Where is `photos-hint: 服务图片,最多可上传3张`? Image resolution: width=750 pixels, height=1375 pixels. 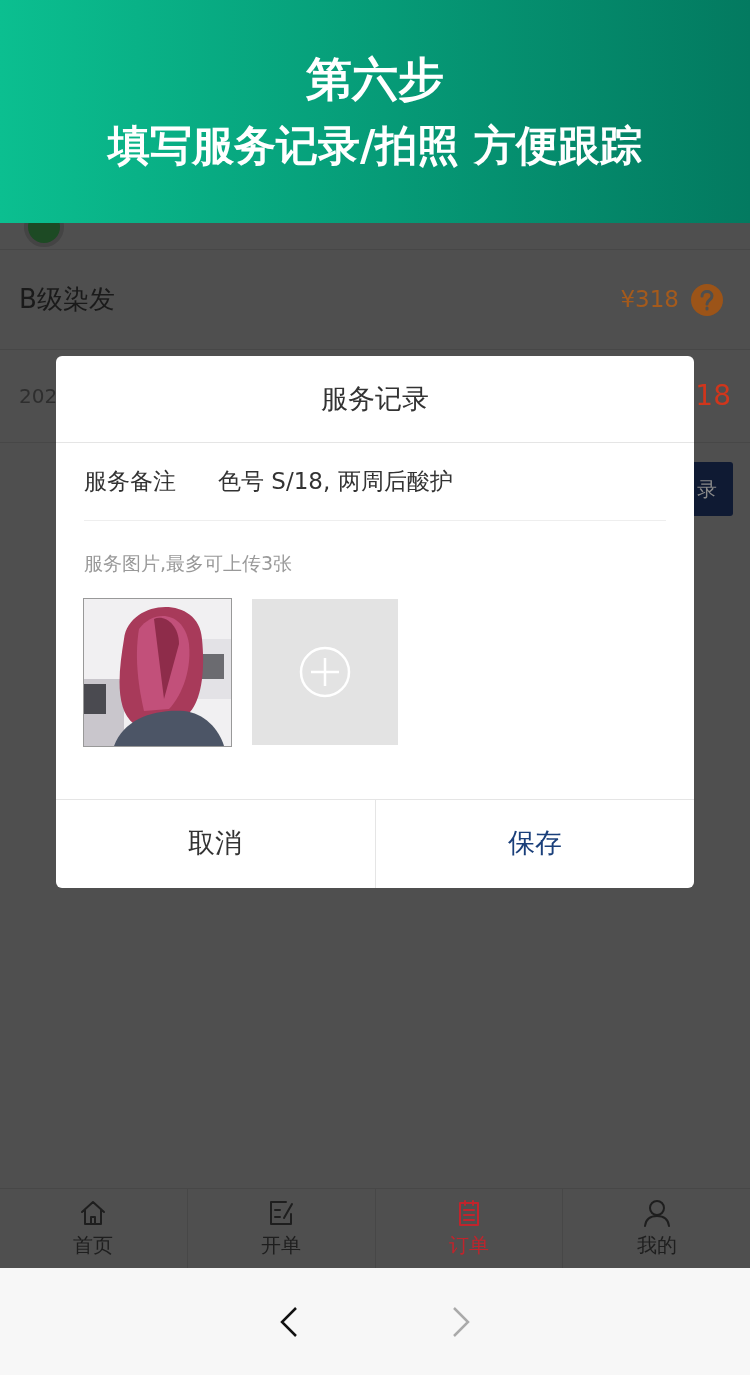 photos-hint: 服务图片,最多可上传3张 is located at coordinates (189, 563).